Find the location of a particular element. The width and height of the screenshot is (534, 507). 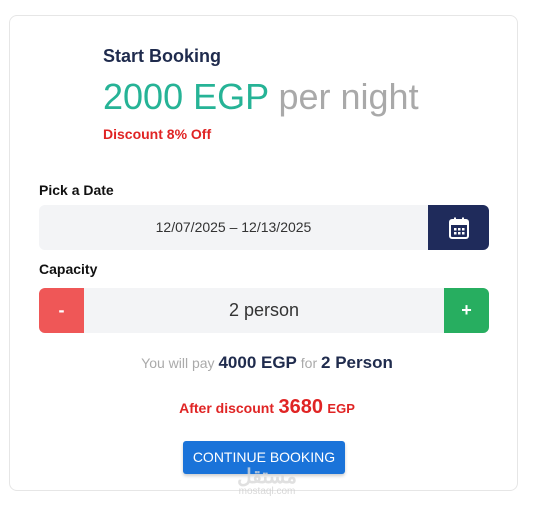

after-discount-currency: EGP is located at coordinates (341, 408).